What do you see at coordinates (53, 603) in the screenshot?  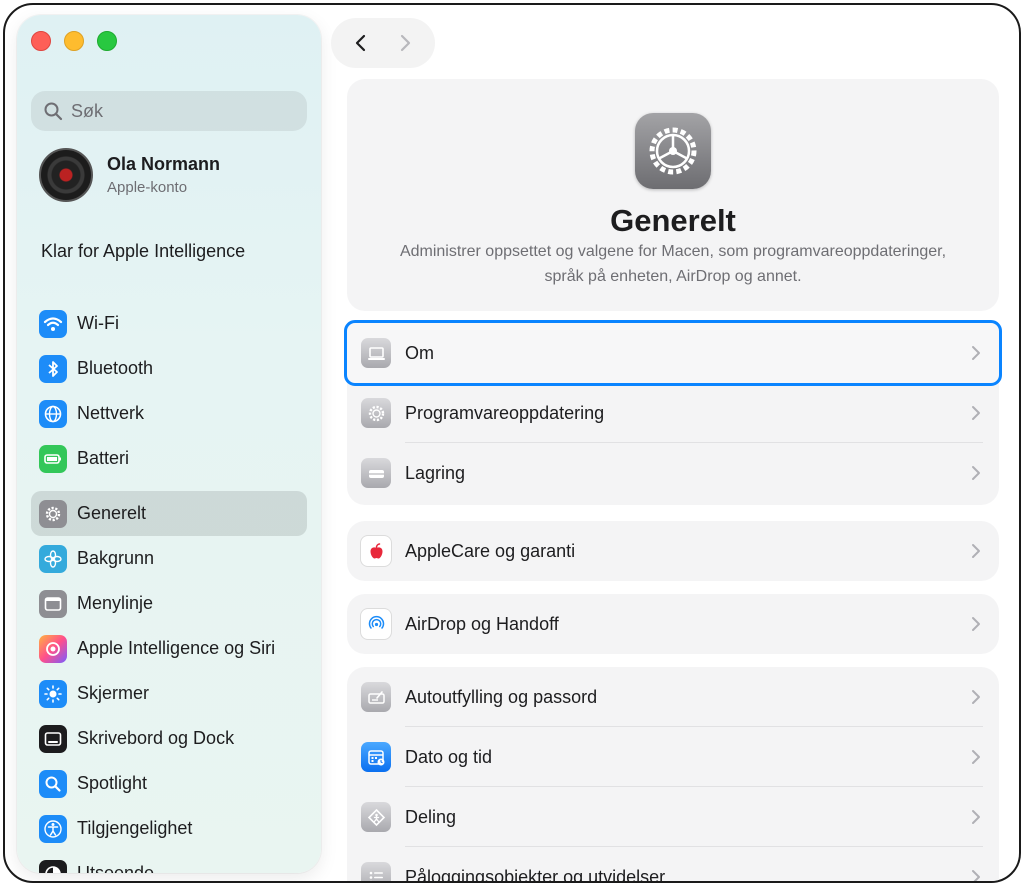 I see `menubar-icon` at bounding box center [53, 603].